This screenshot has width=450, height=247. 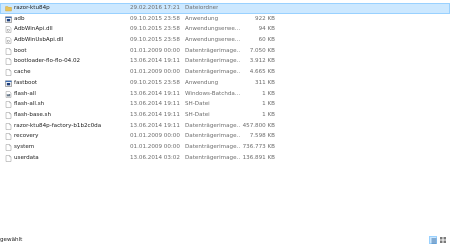 I want to click on file-size: 4.665 KB, so click(x=262, y=72).